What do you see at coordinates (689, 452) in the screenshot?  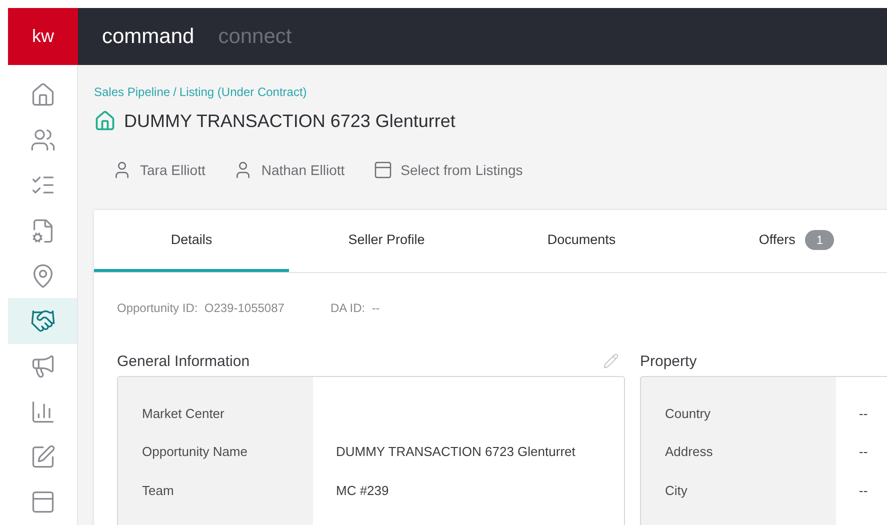 I see `field-label: Address` at bounding box center [689, 452].